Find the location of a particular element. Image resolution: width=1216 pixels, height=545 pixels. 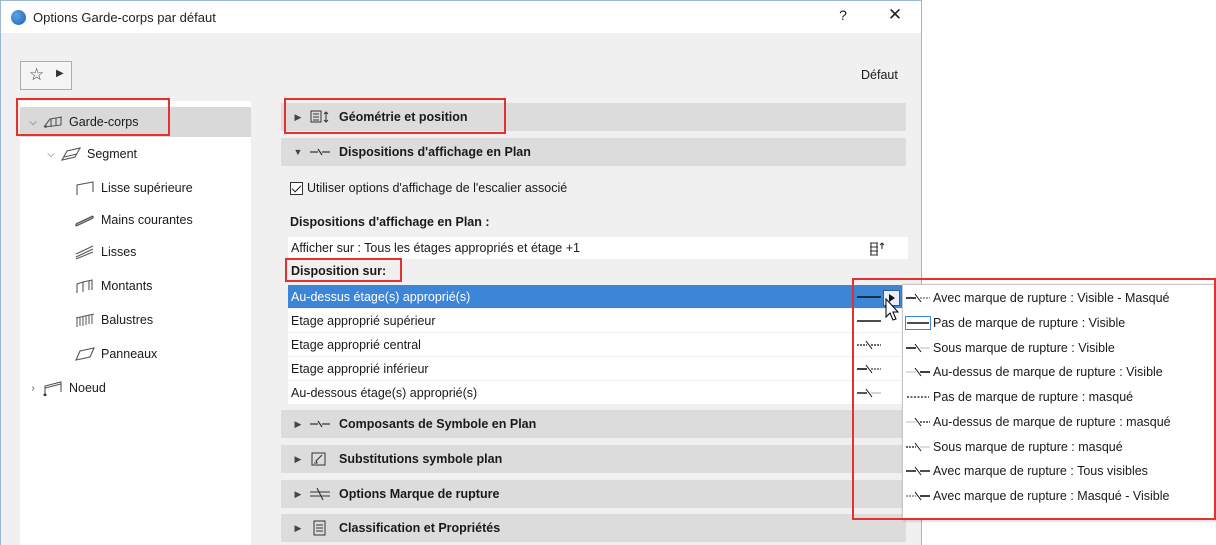

menu-item: Sous marque de rupture : Visible is located at coordinates (1059, 348).